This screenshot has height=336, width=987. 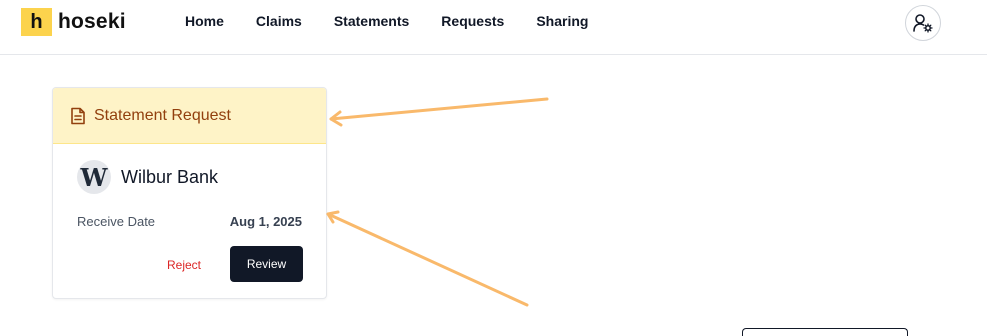 I want to click on bank-row: W Wilbur Bank, so click(x=147, y=177).